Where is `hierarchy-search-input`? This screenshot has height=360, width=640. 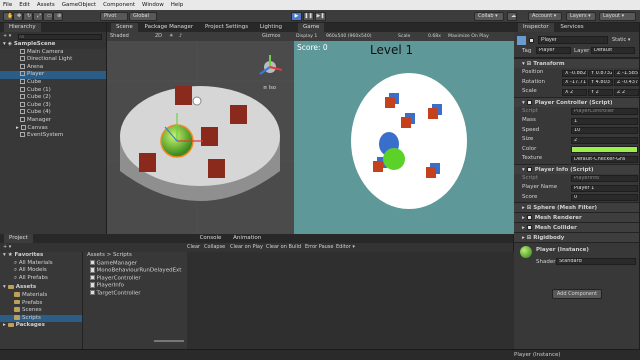
hierarchy-search-input is located at coordinates (60, 36).